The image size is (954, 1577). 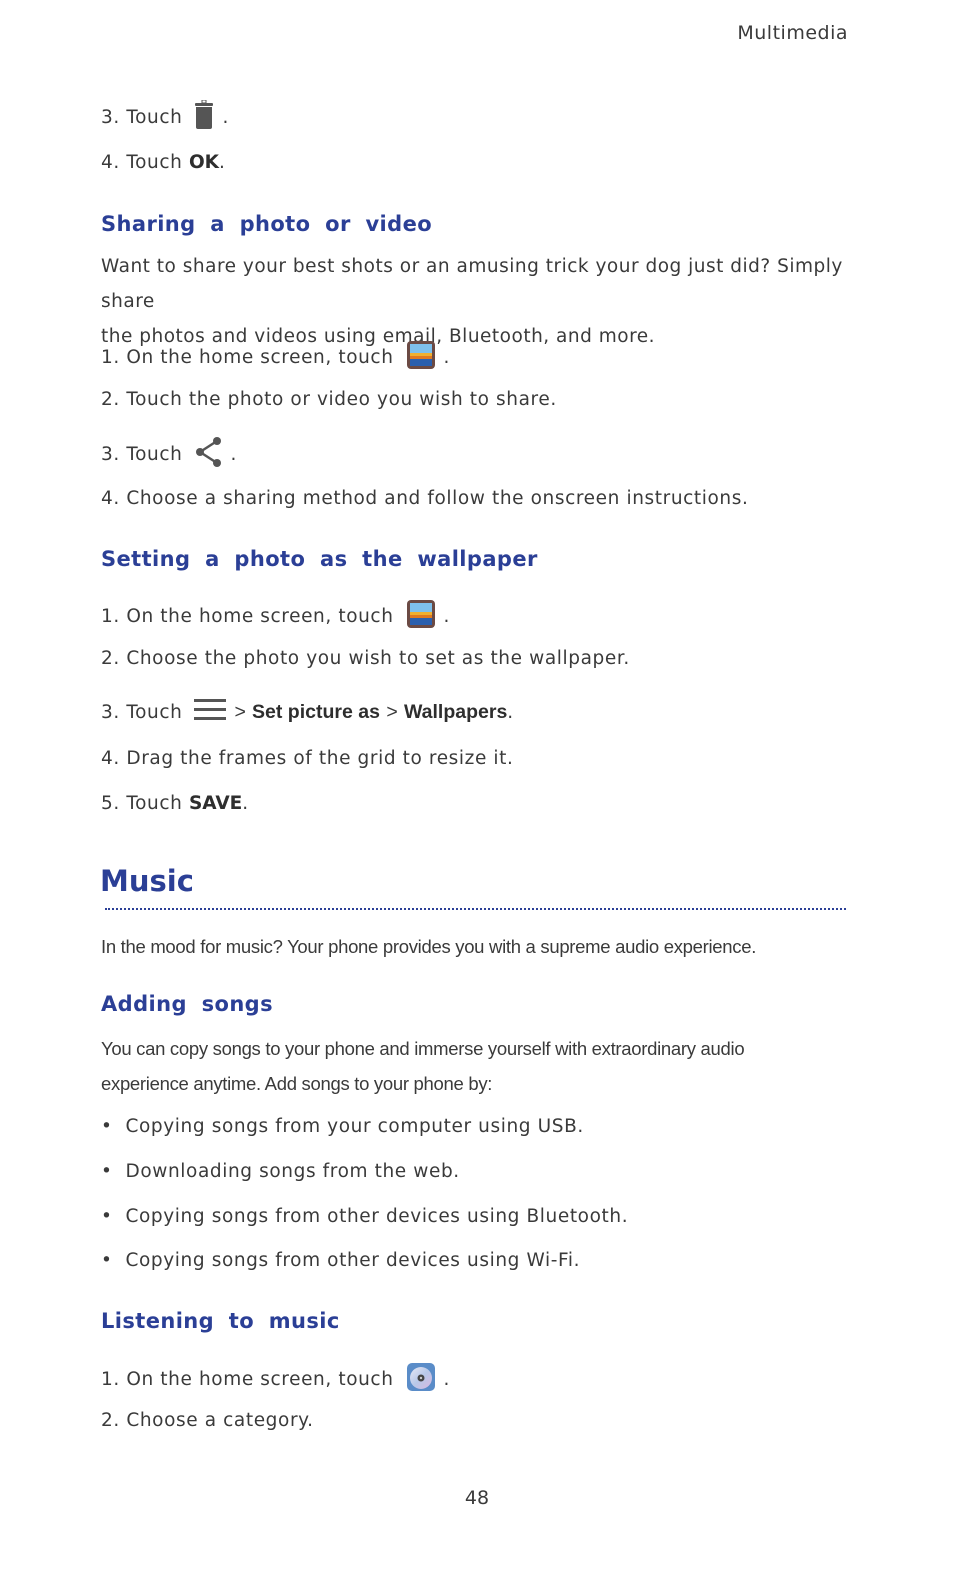 I want to click on step-listening-1: 1. On the home screen, touch ., so click(x=275, y=1379).